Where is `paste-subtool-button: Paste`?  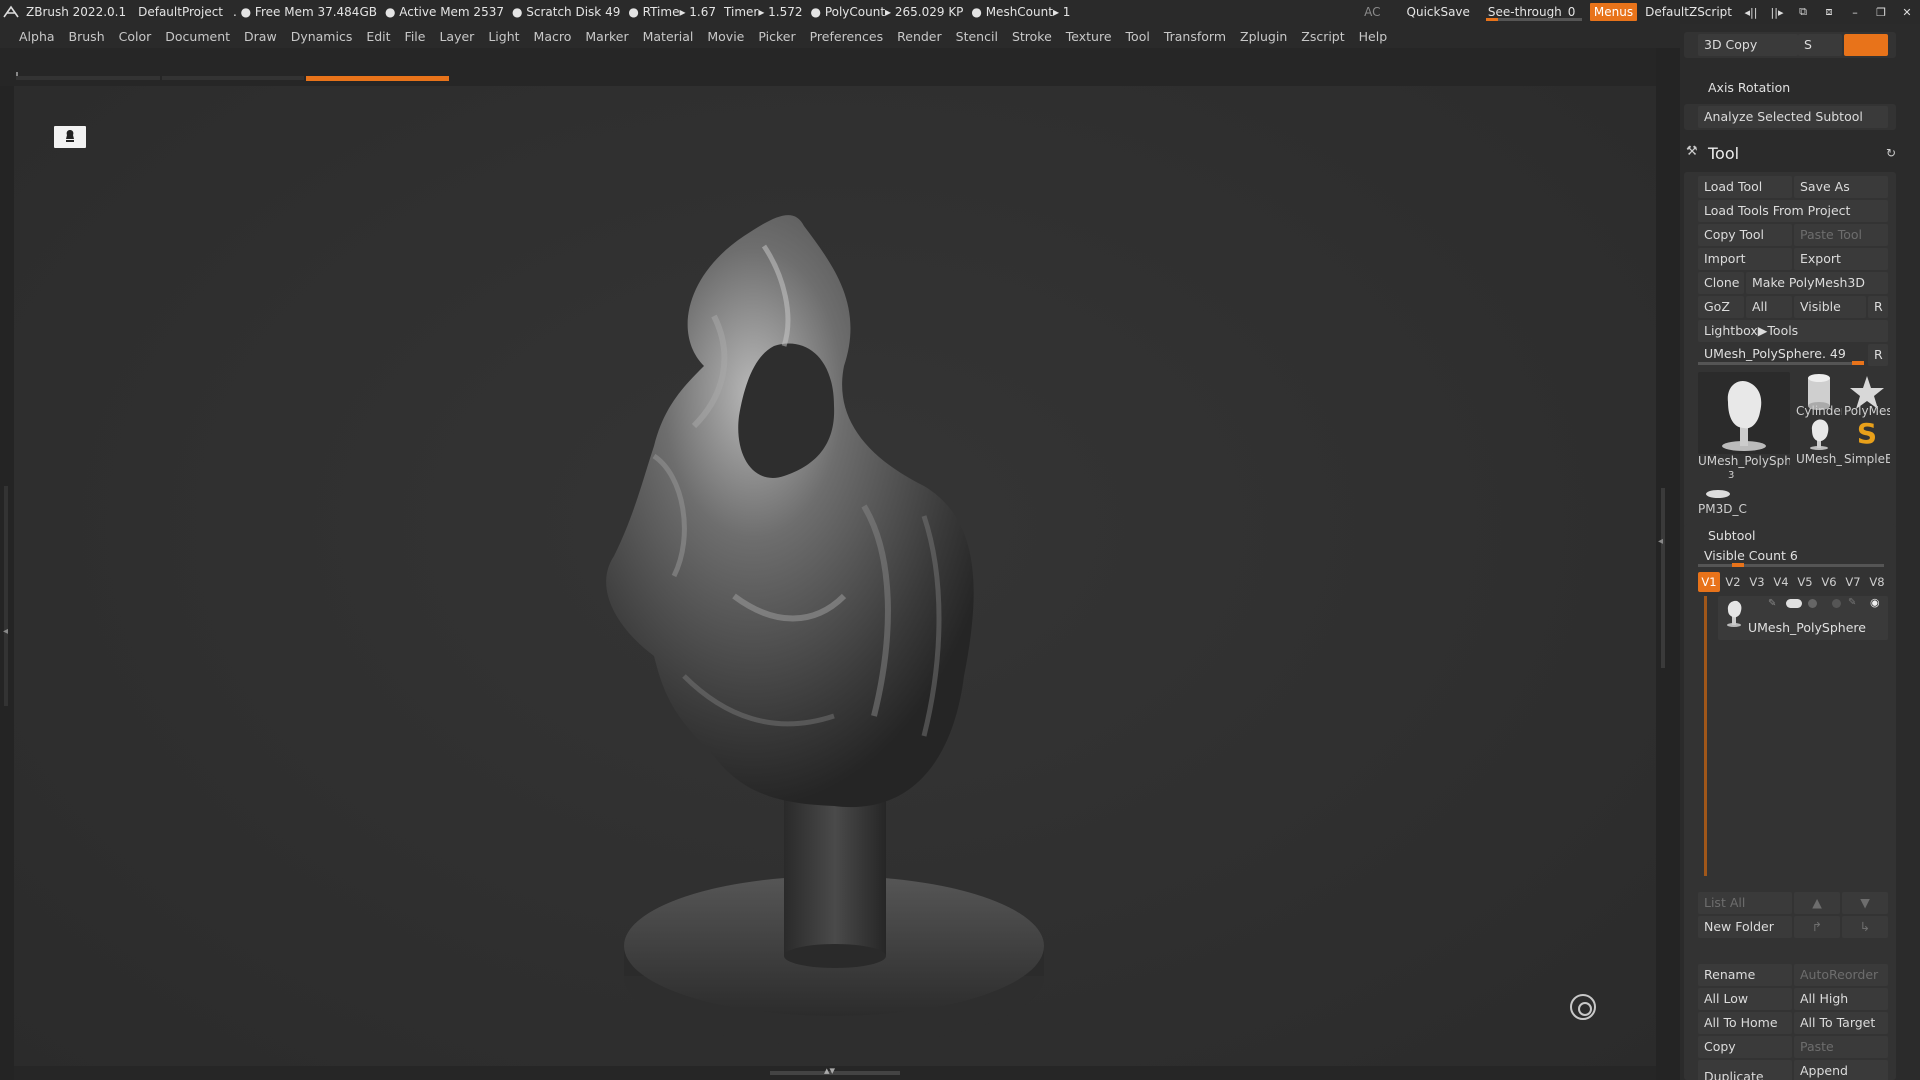 paste-subtool-button: Paste is located at coordinates (1841, 1047).